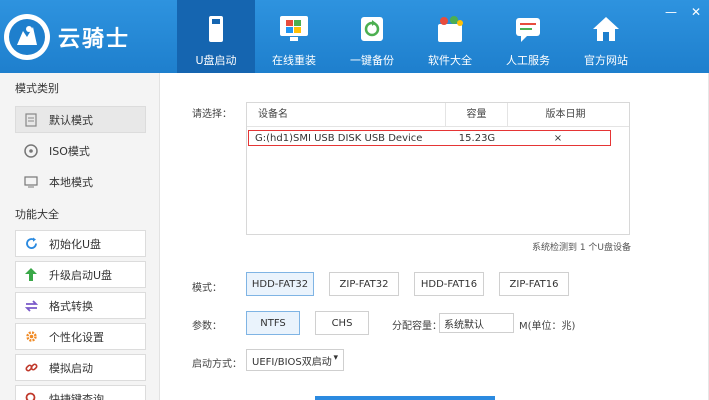  I want to click on brand-name: 云骑士, so click(94, 39).